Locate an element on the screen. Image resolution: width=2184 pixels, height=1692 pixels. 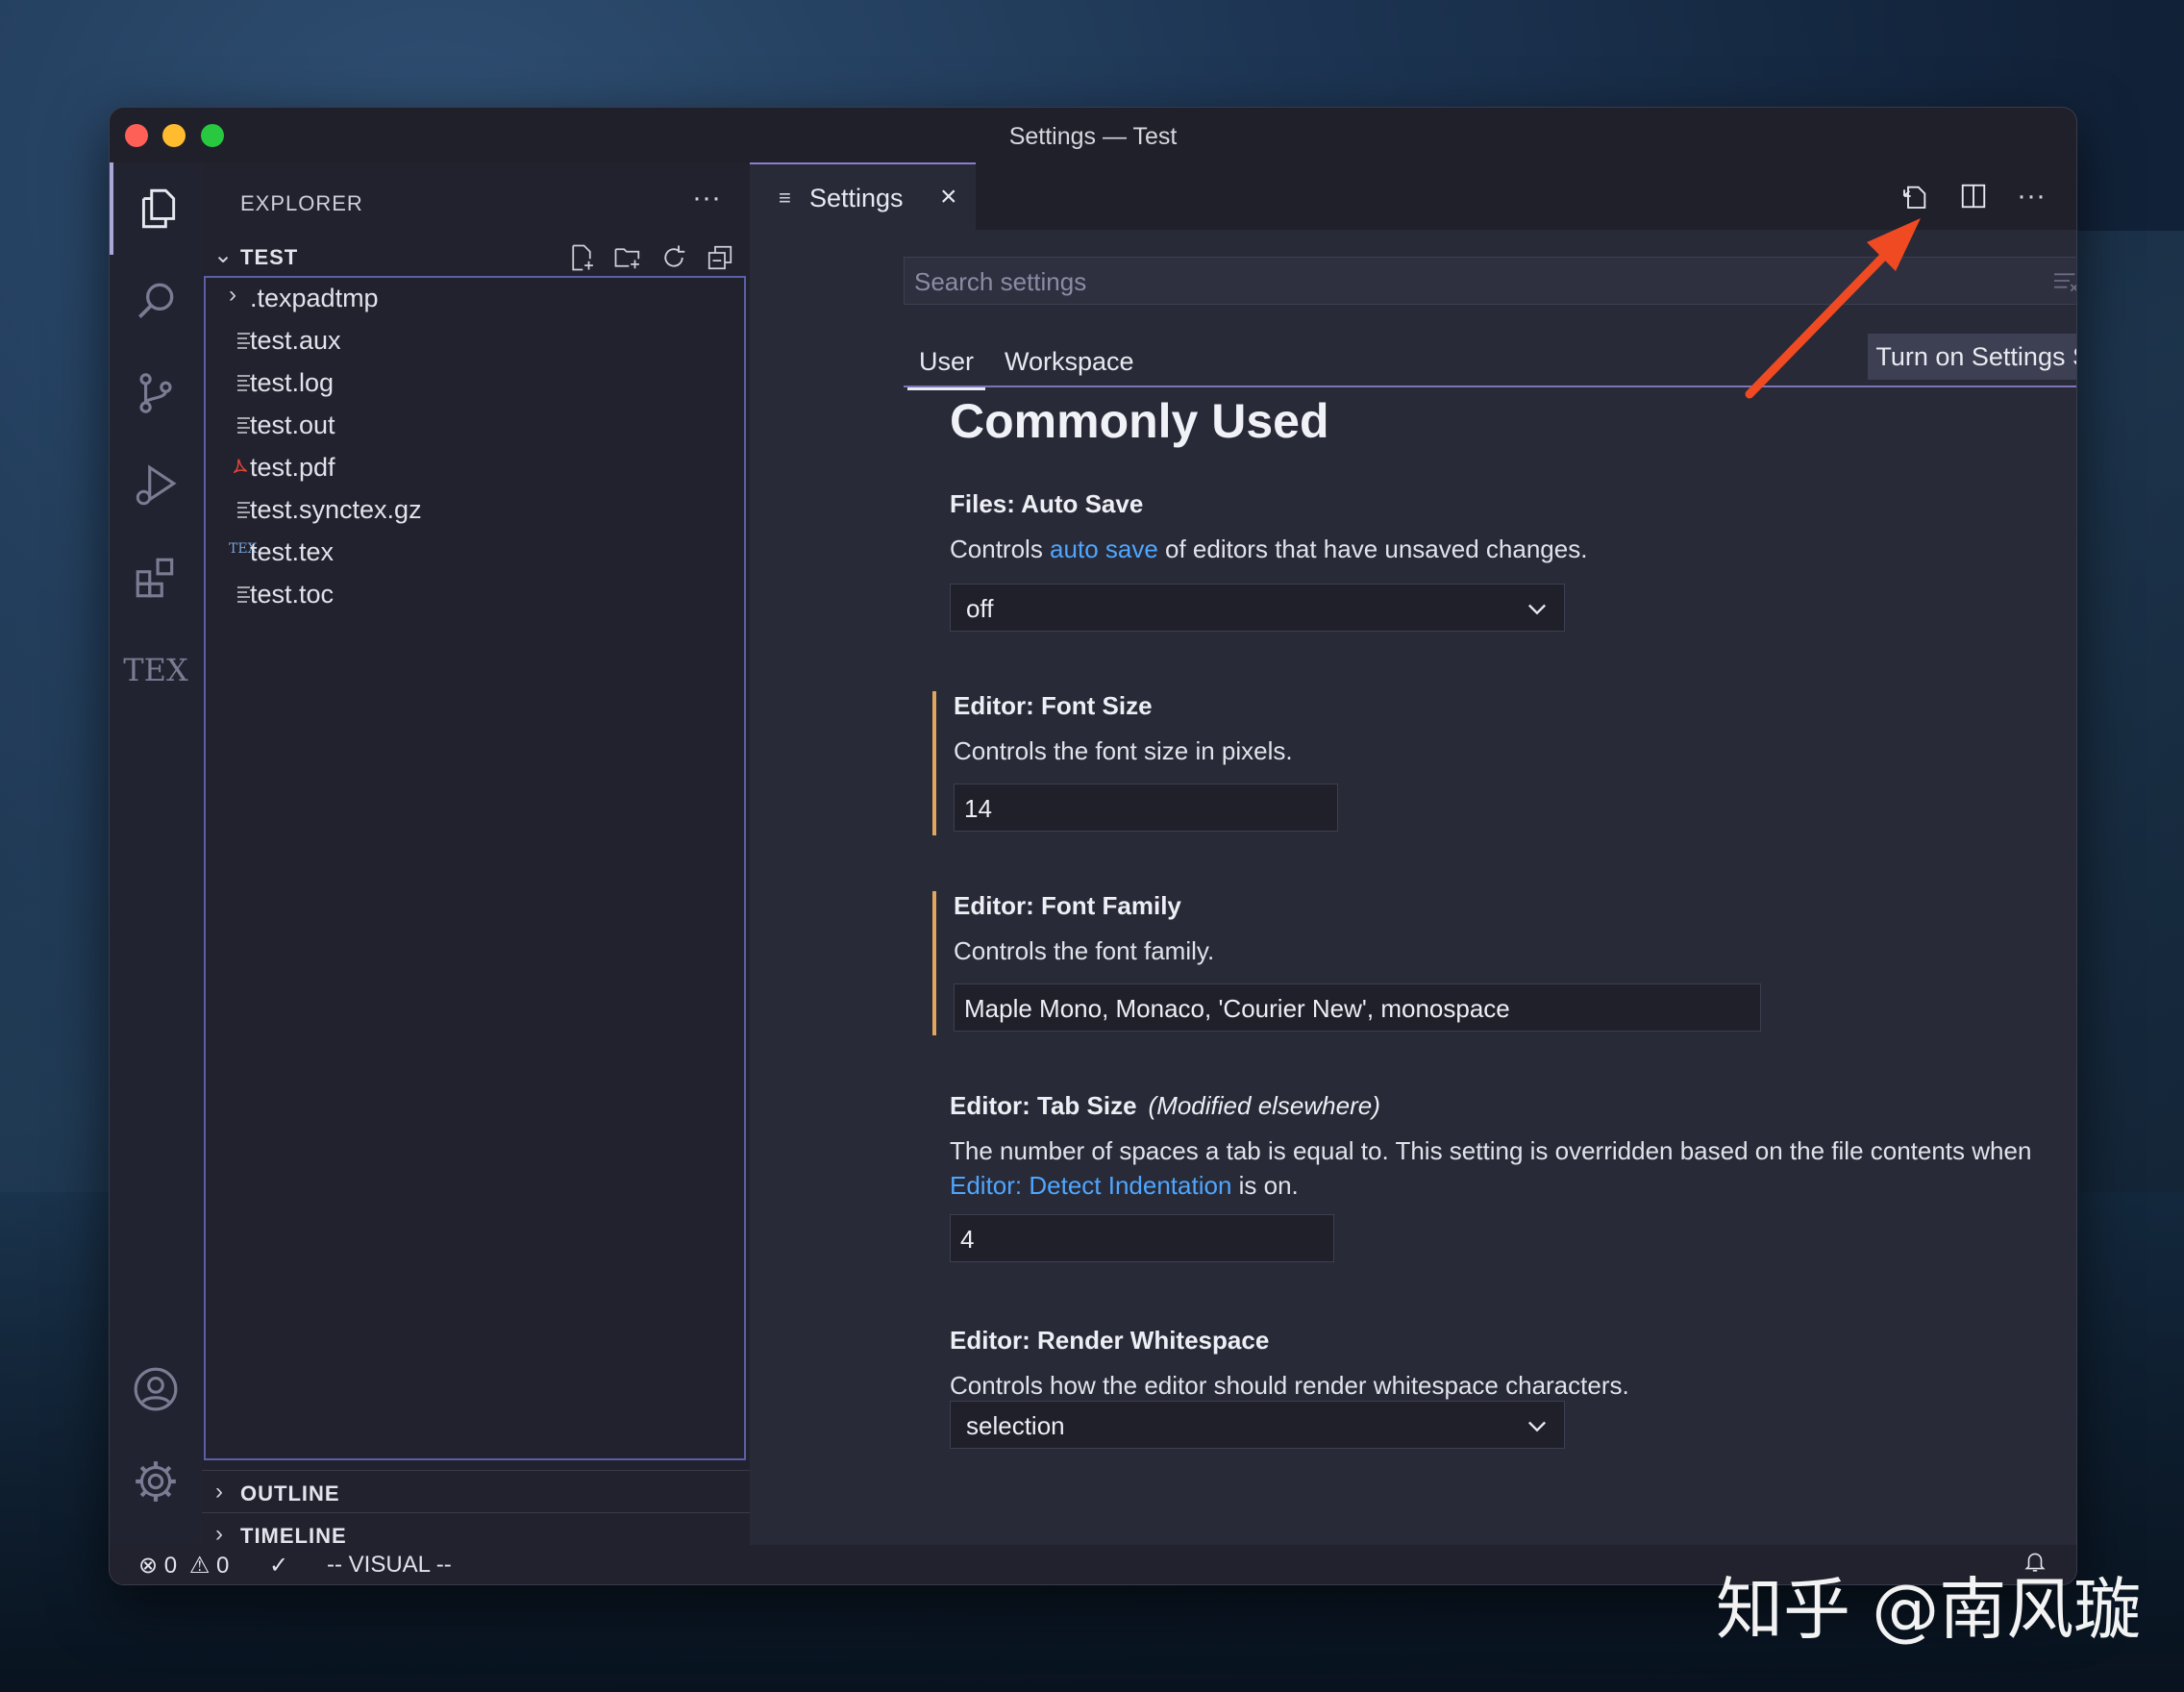
outline-section: › OUTLINE is located at coordinates (476, 1491).